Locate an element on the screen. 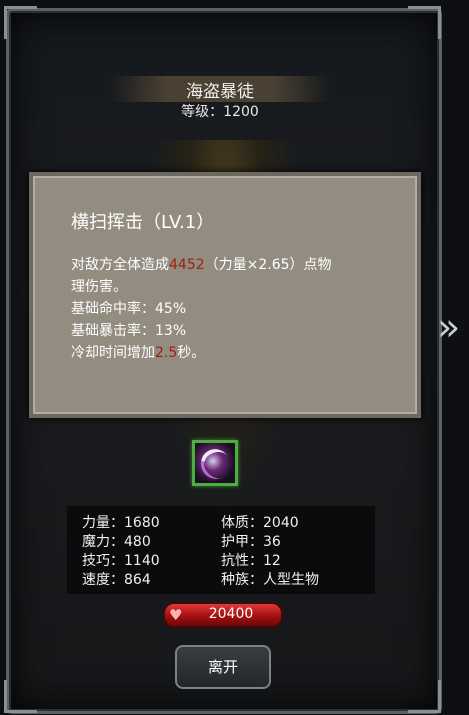 The height and width of the screenshot is (715, 469). stat-skill: 技巧：1140 is located at coordinates (121, 561).